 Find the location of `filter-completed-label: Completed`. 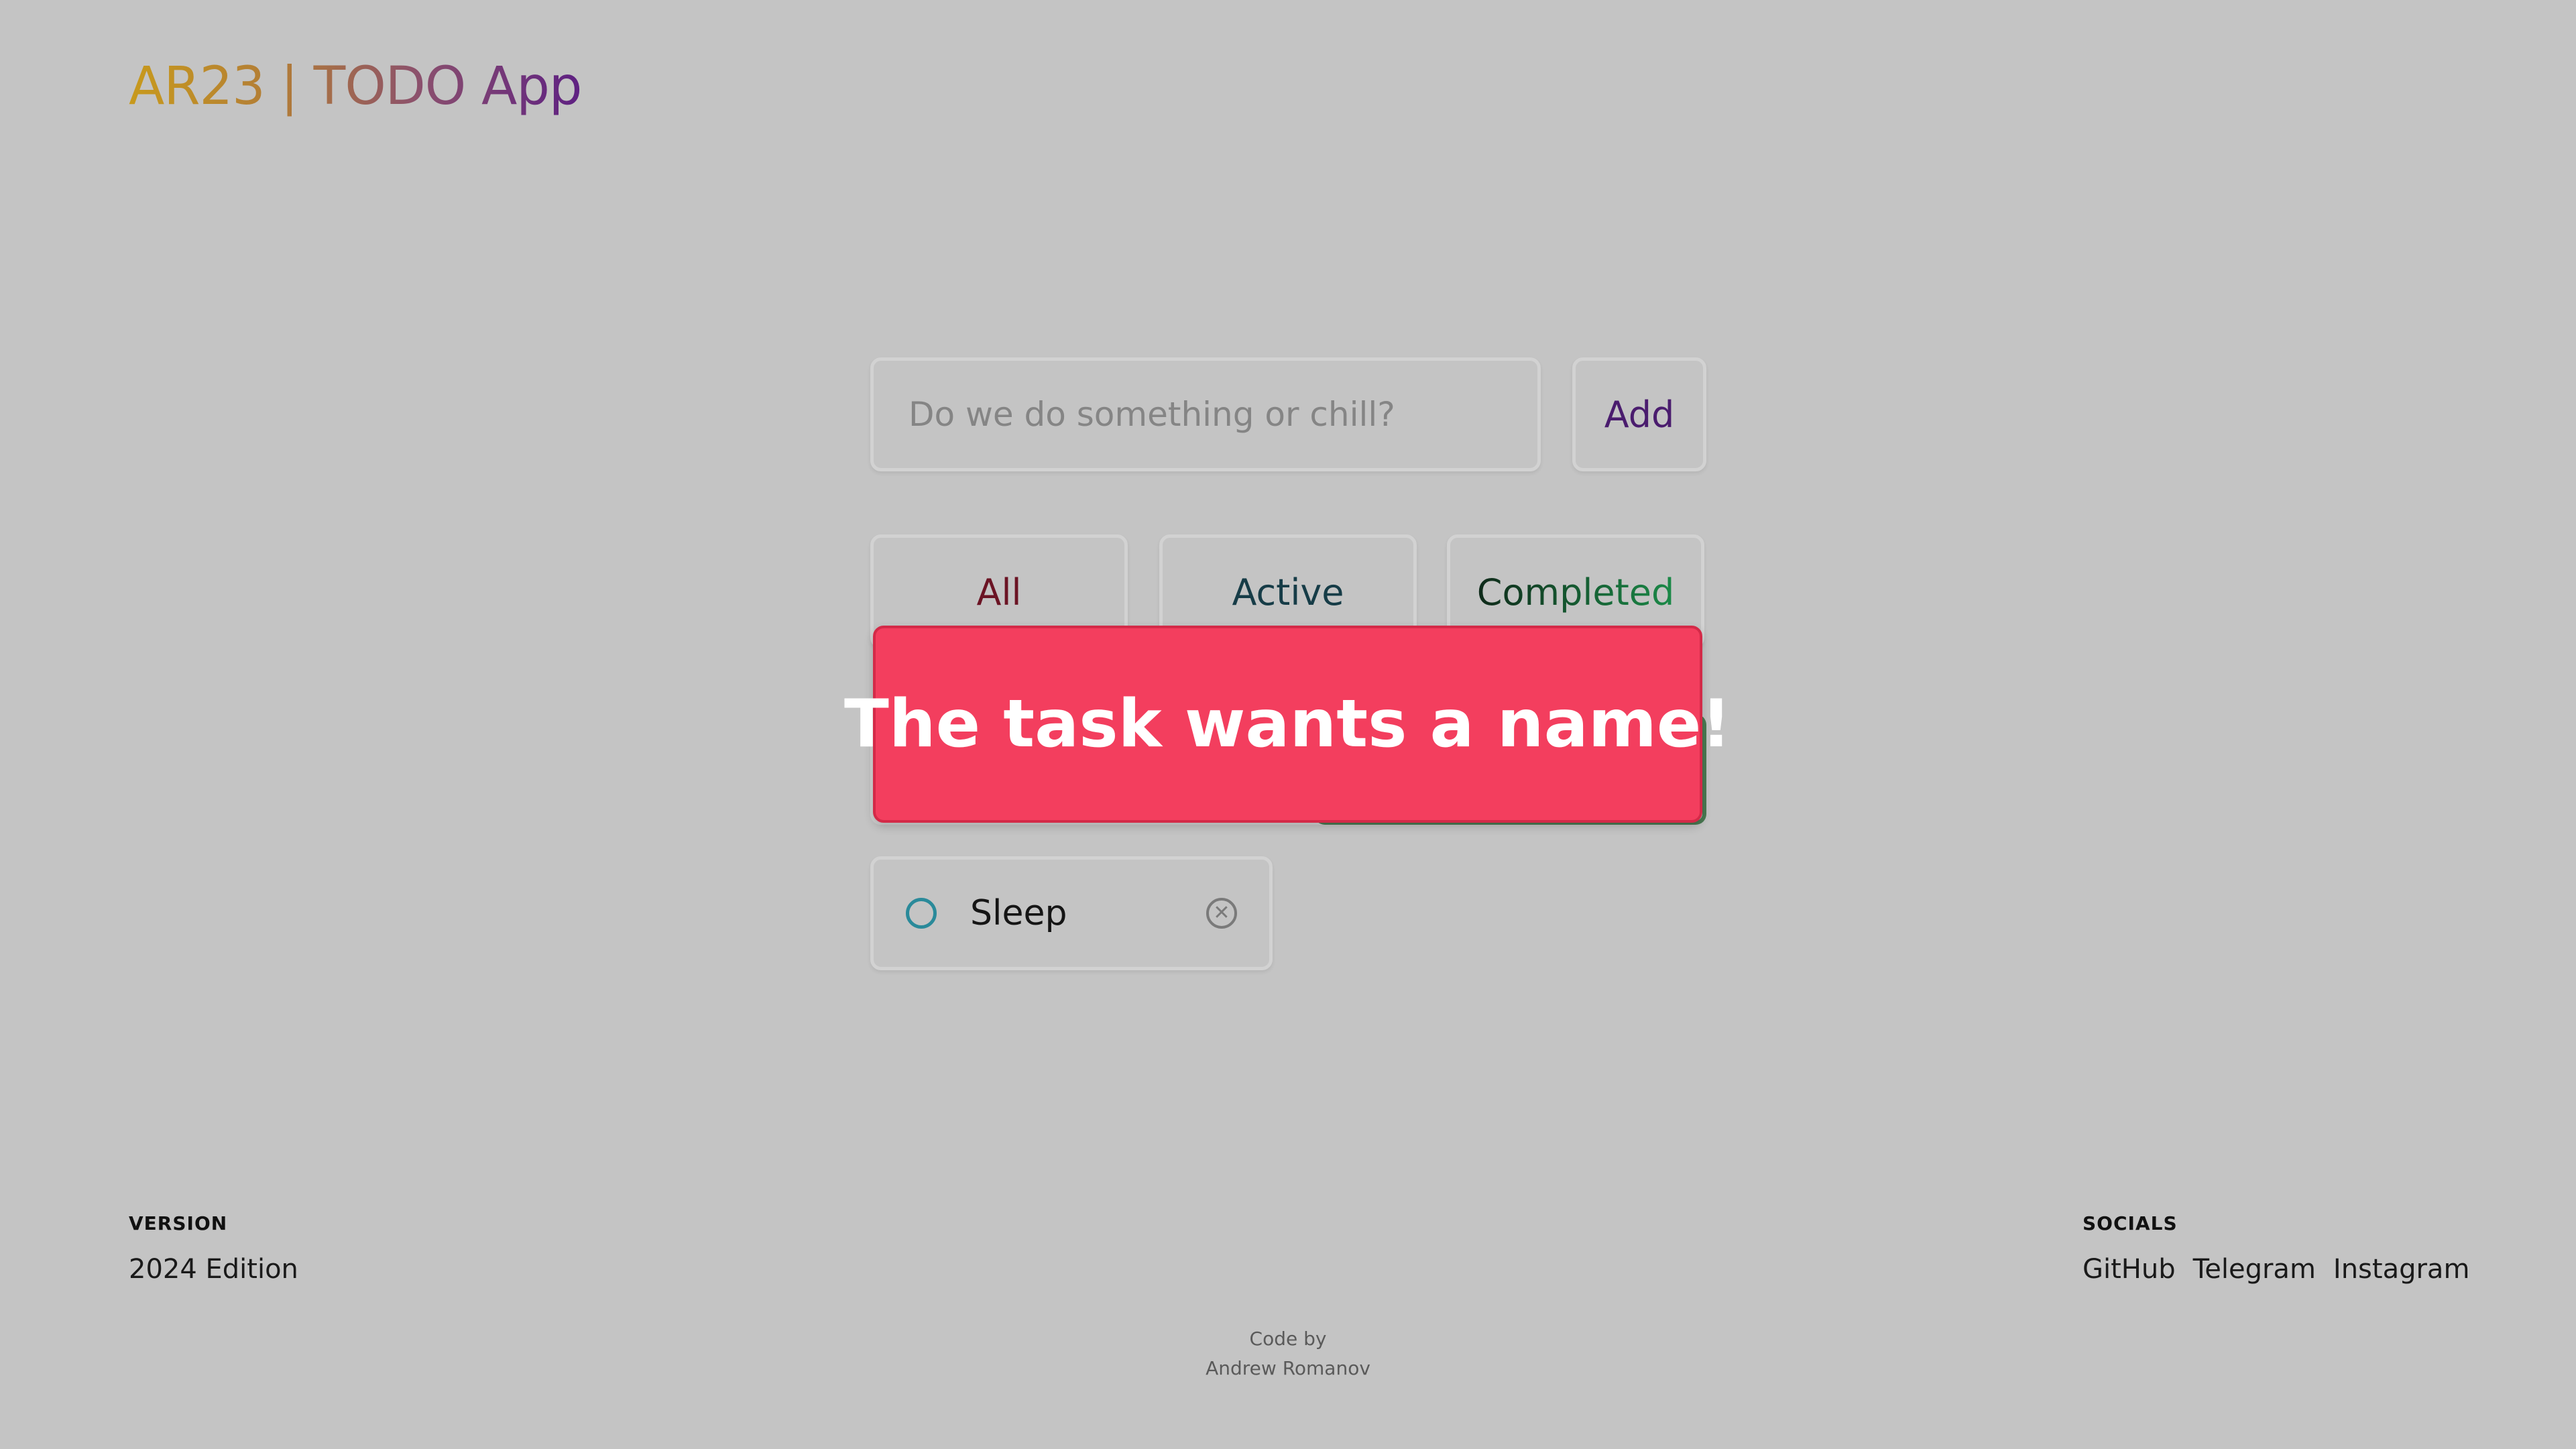

filter-completed-label: Completed is located at coordinates (1575, 593).